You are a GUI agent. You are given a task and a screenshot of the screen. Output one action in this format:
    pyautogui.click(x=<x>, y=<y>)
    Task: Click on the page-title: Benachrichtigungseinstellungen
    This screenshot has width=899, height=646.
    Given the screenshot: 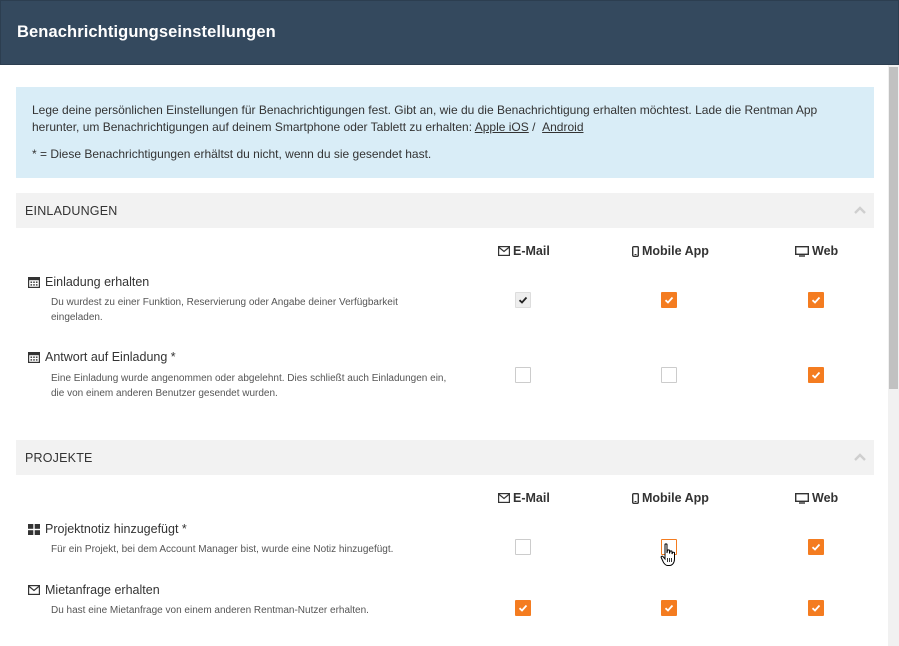 What is the action you would take?
    pyautogui.click(x=146, y=32)
    